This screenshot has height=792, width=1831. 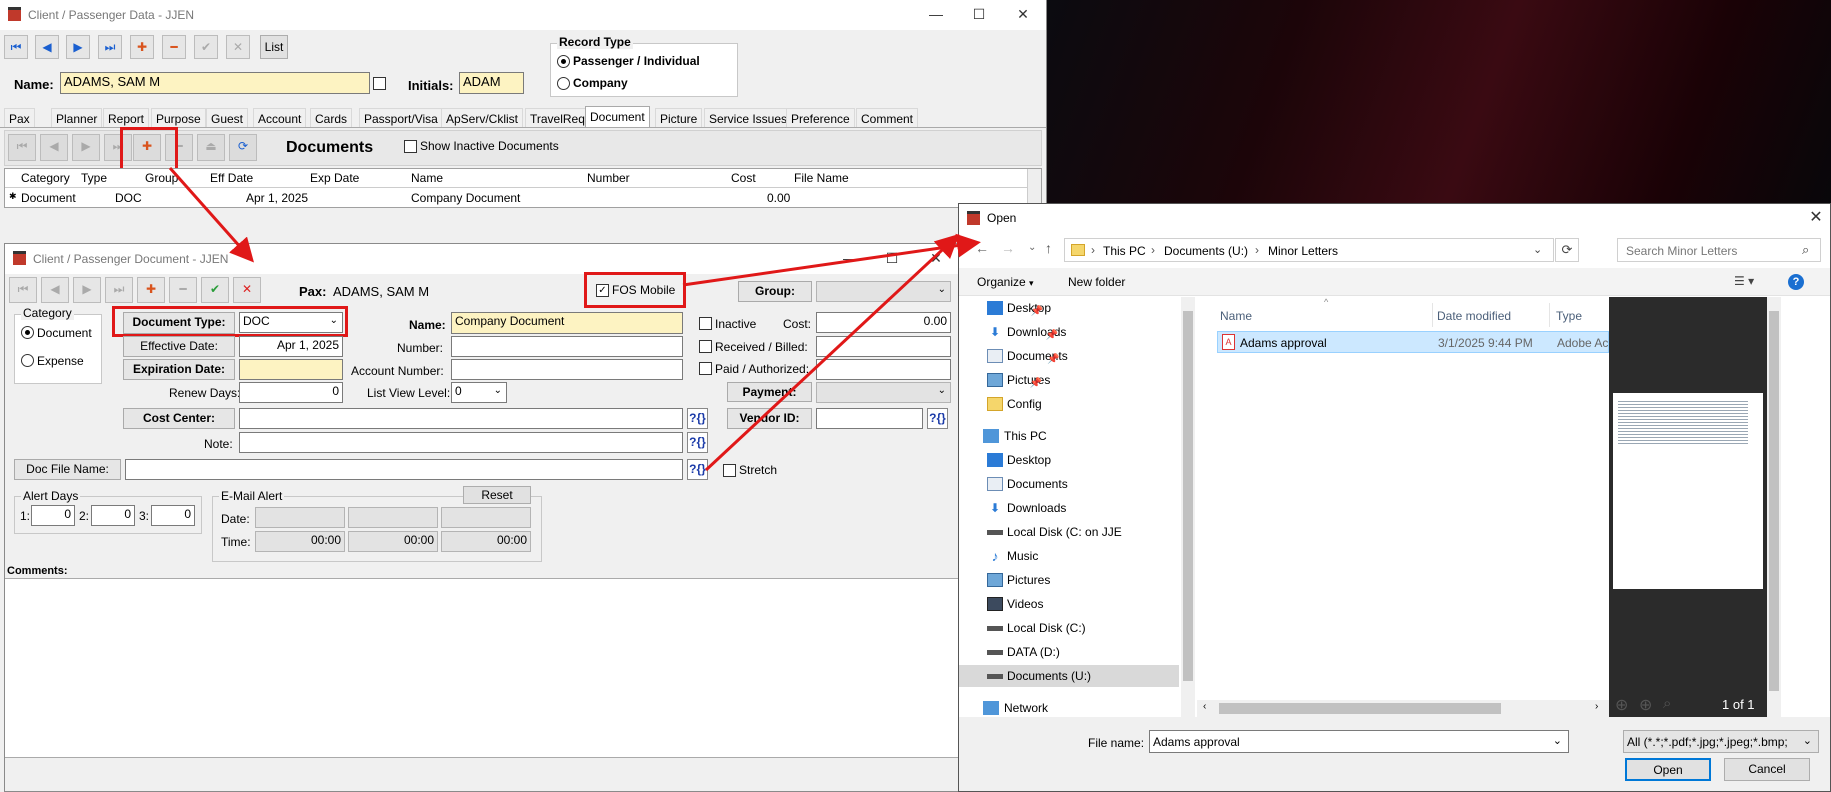 I want to click on tab-apserv-cklist: ApServ/Cklist, so click(x=482, y=117).